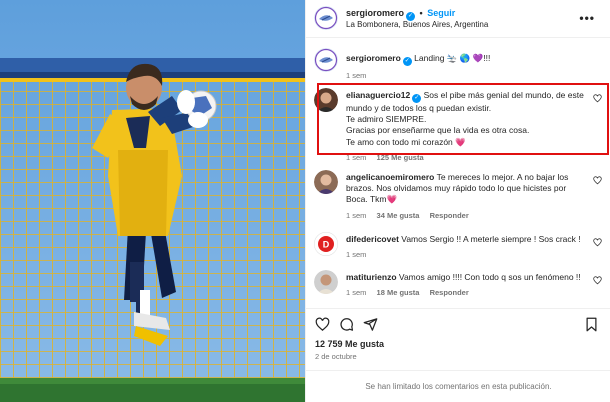 The image size is (610, 402). What do you see at coordinates (398, 292) in the screenshot?
I see `comment-likes: 18 Me gusta` at bounding box center [398, 292].